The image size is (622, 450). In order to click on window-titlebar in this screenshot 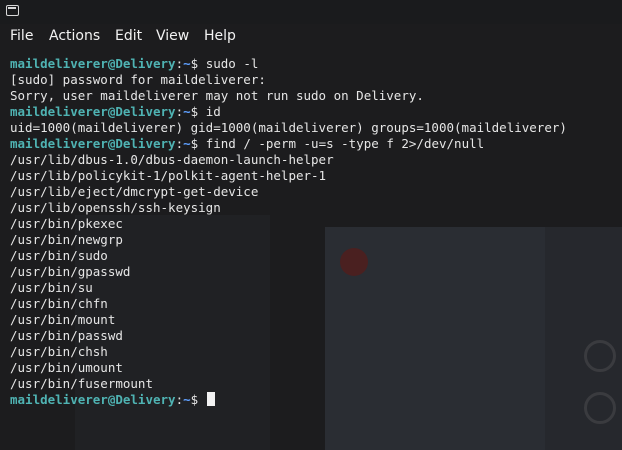, I will do `click(311, 12)`.